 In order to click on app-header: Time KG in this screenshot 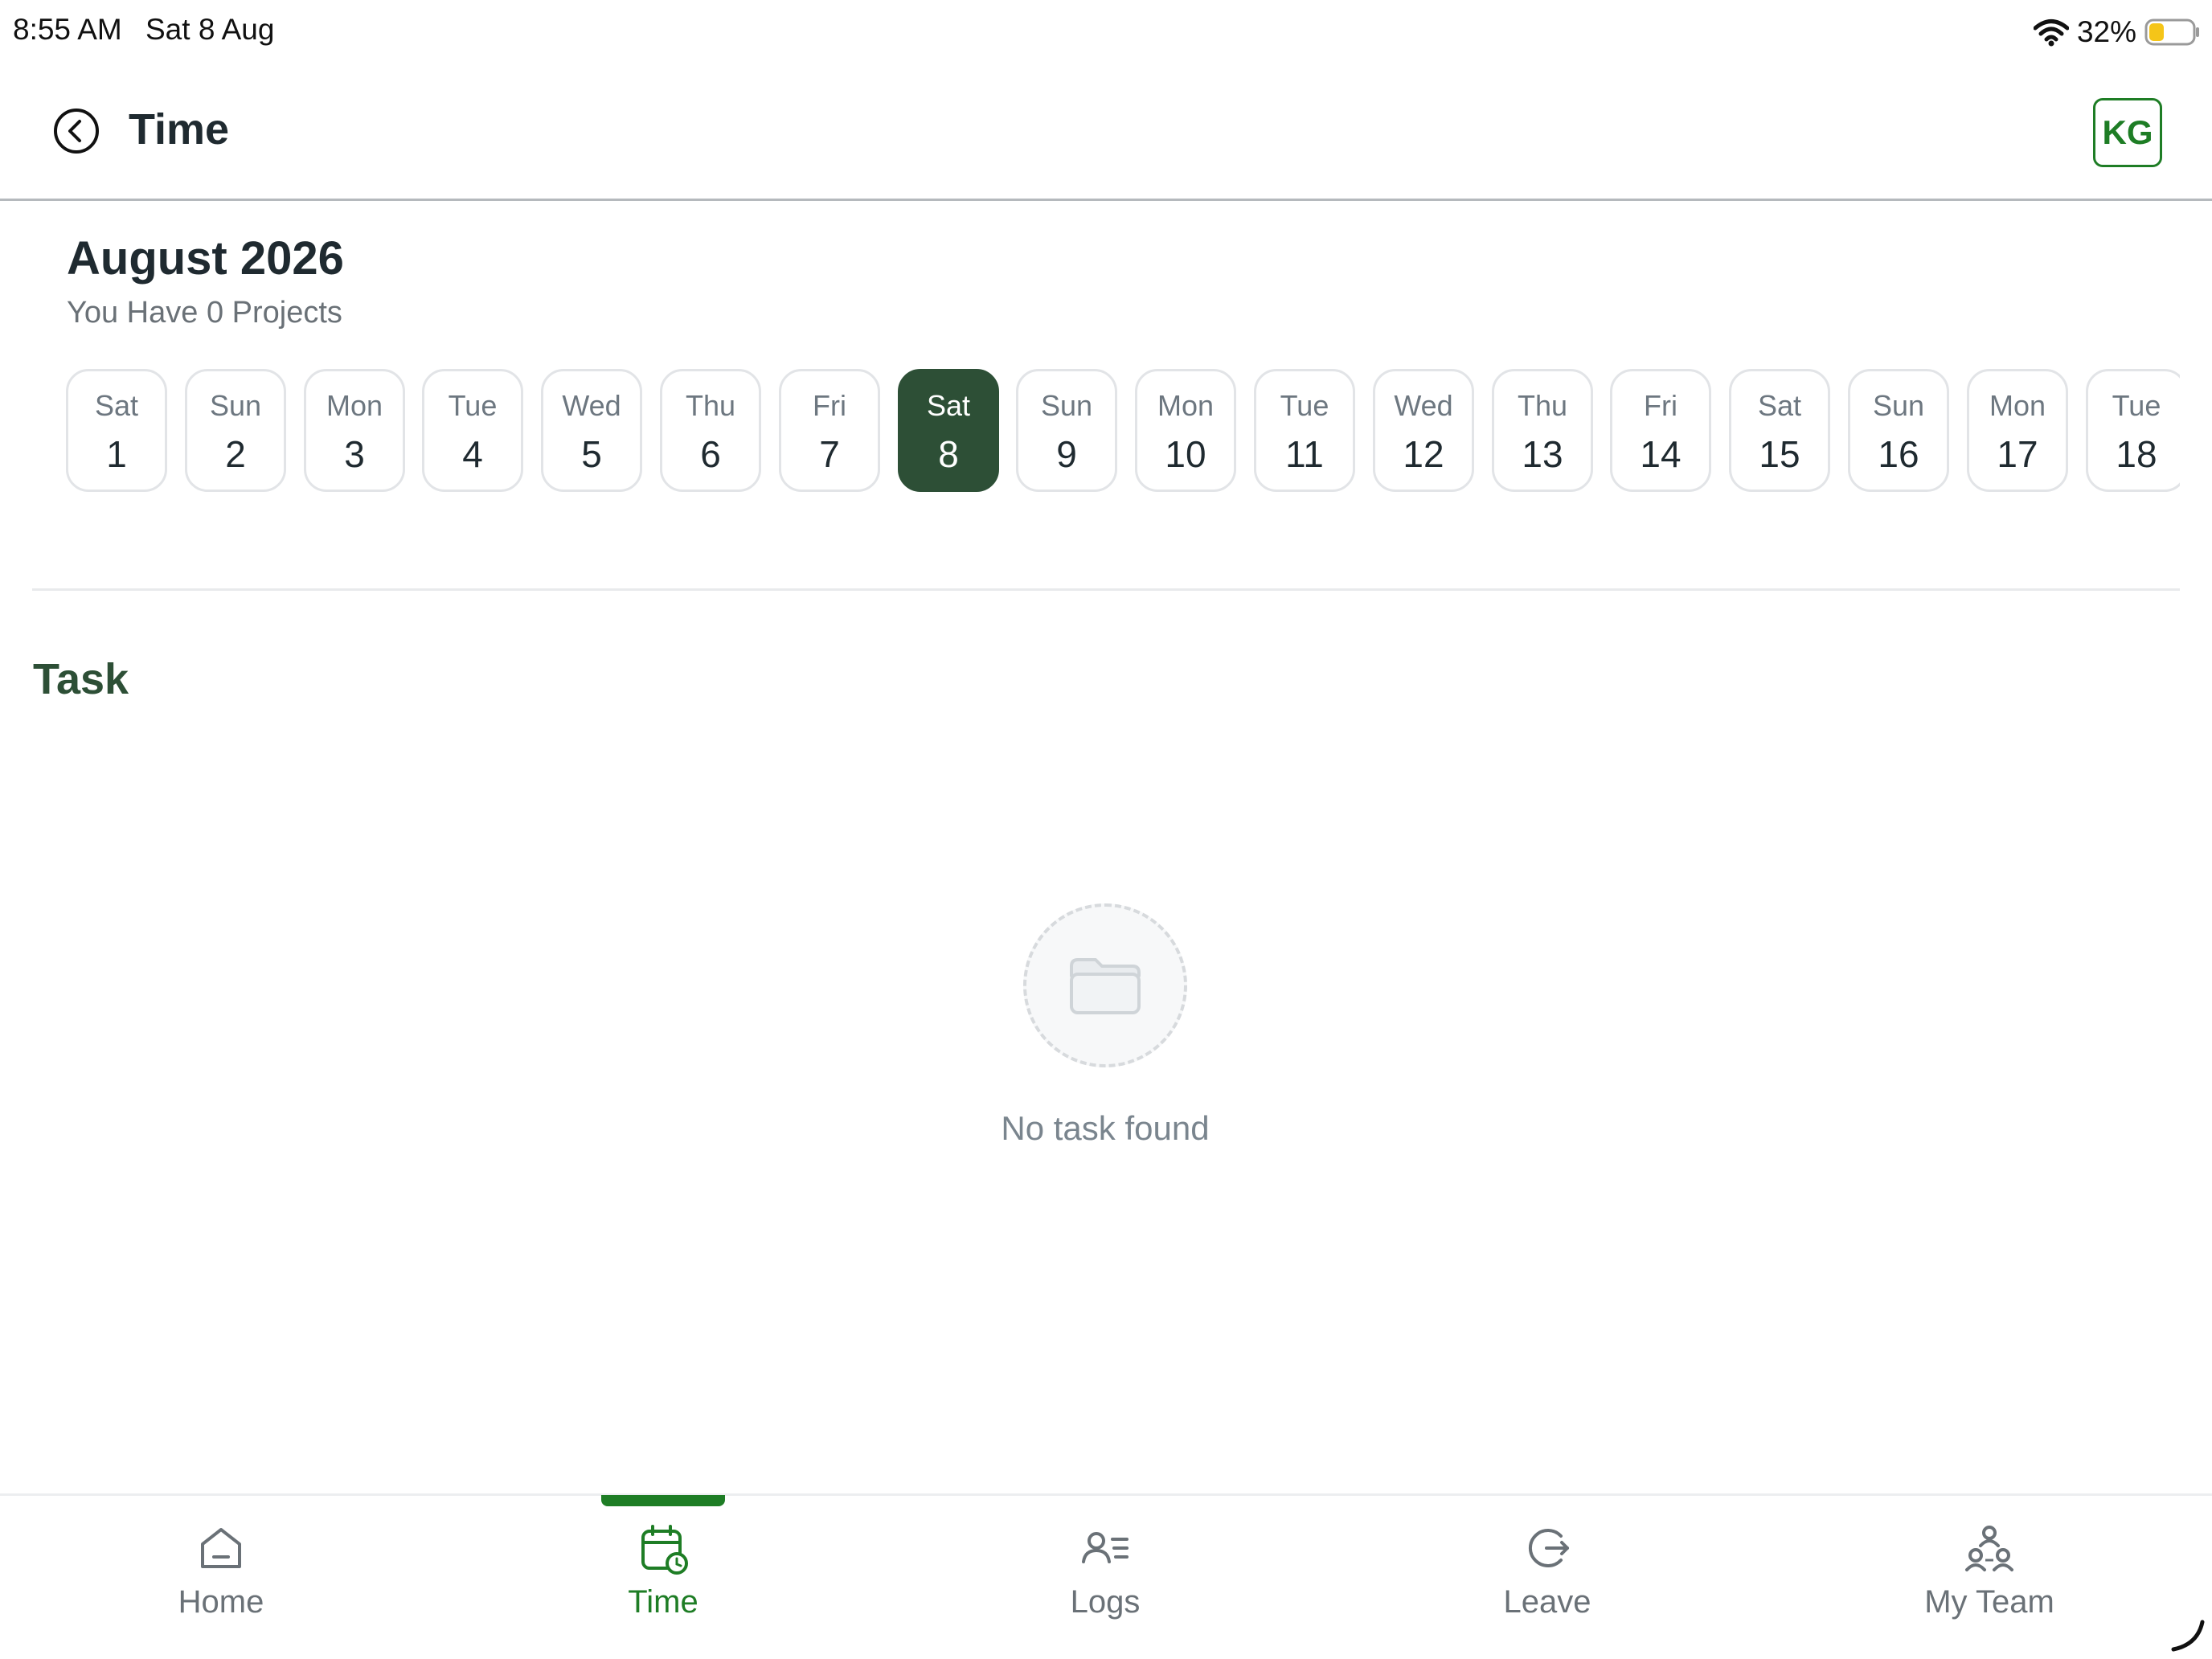, I will do `click(1106, 137)`.